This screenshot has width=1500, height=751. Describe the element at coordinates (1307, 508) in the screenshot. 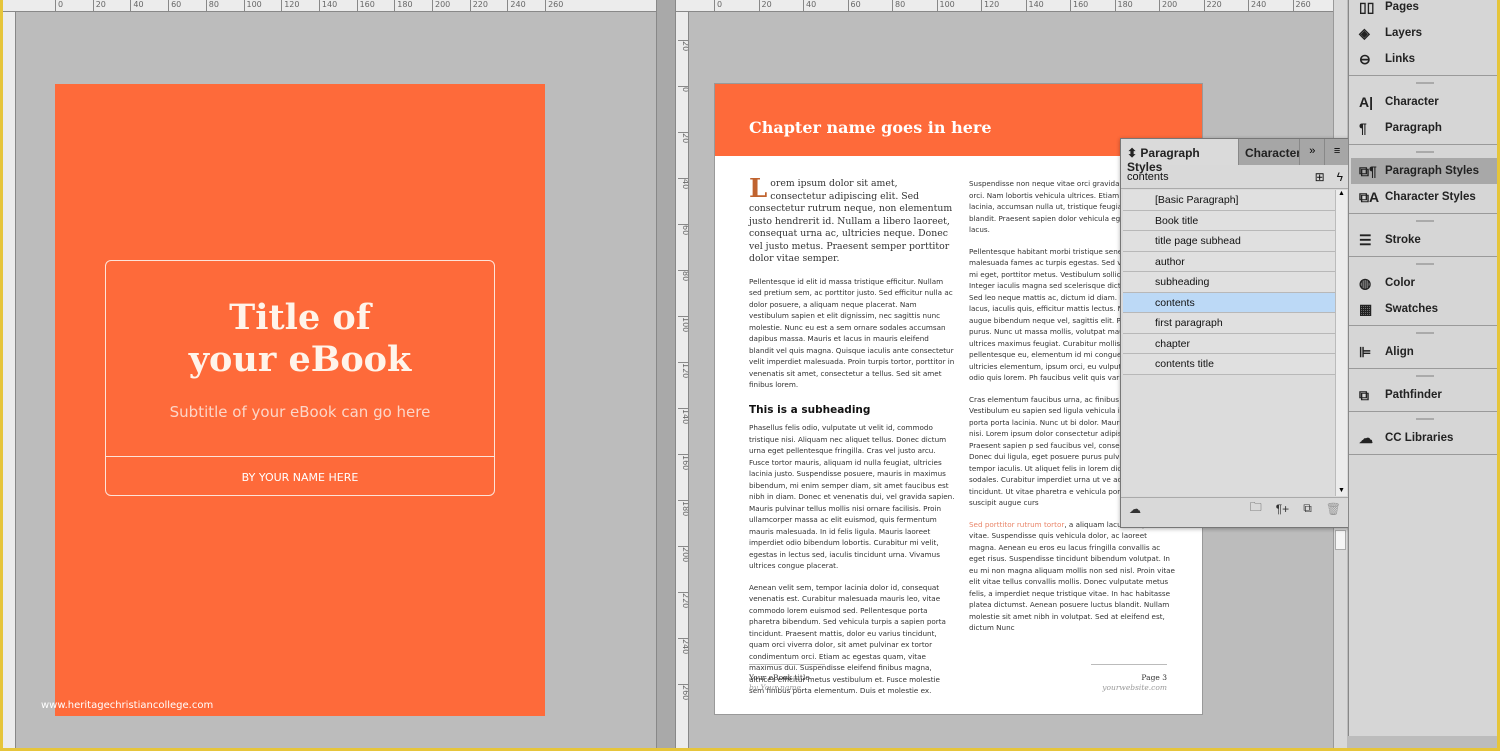

I see `create-new-style-icon: ⧉` at that location.